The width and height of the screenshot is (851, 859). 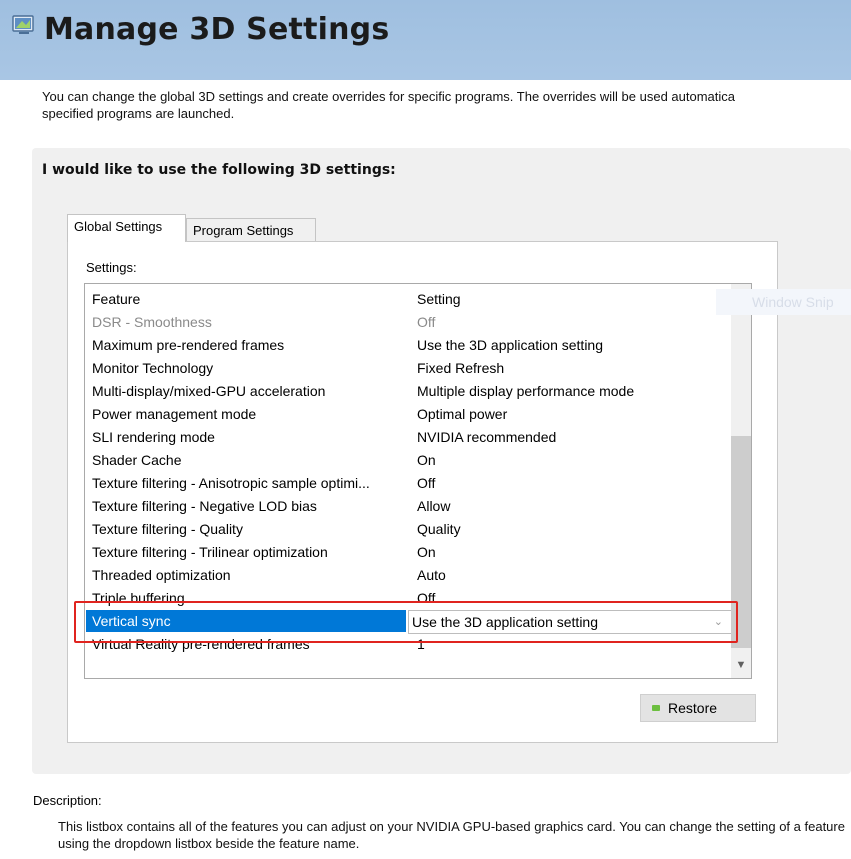 I want to click on column-header-feature: Feature, so click(x=252, y=299).